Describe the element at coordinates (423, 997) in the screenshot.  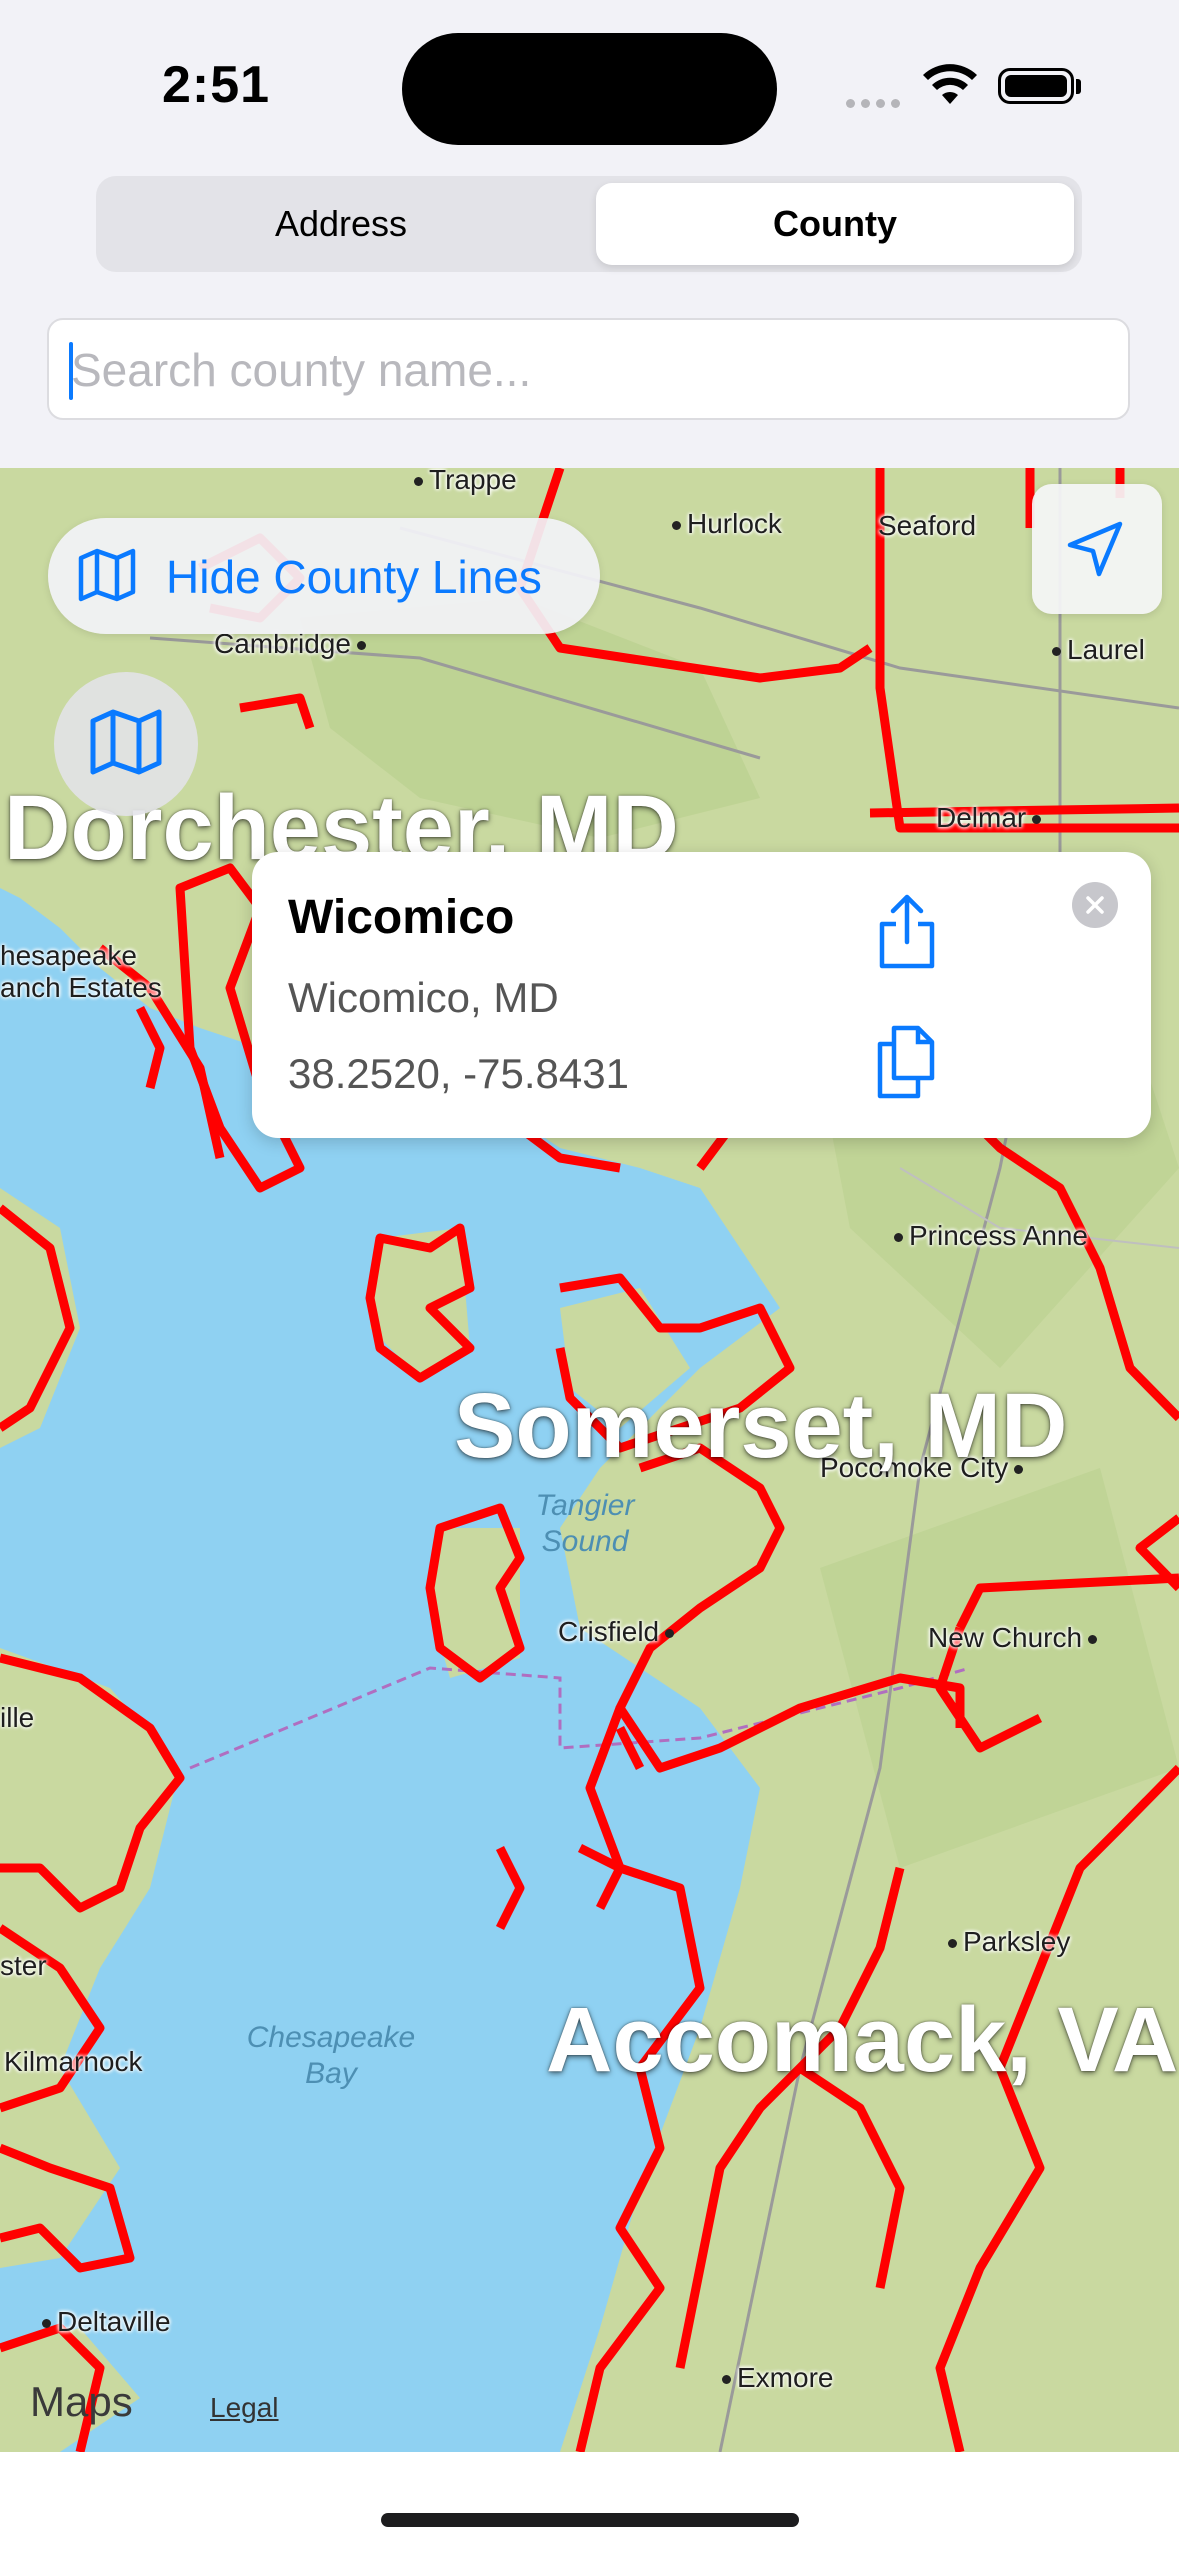
I see `popup-subtitle: Wicomico, MD` at that location.